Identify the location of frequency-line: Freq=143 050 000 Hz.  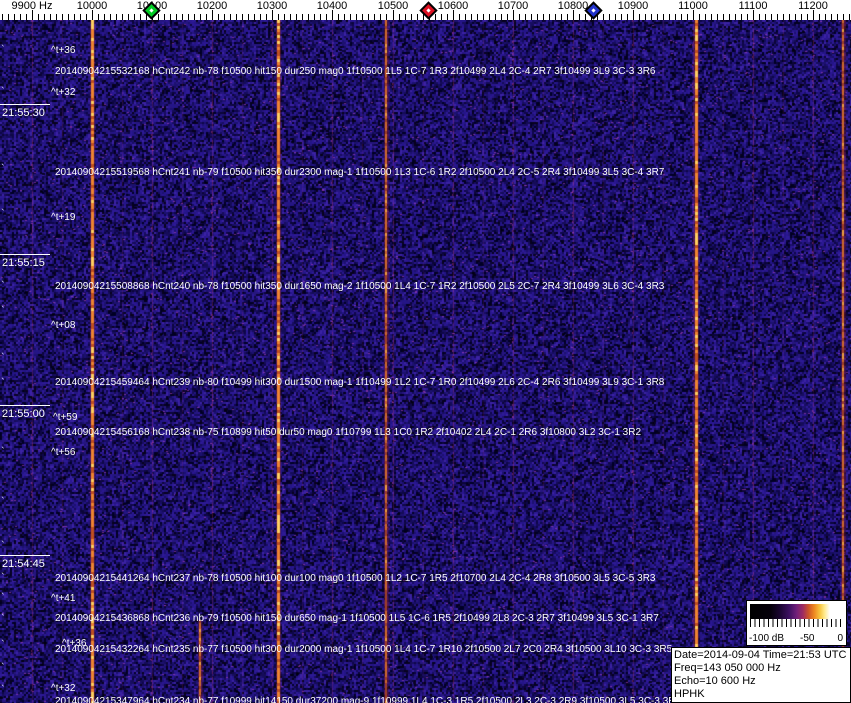
(727, 668).